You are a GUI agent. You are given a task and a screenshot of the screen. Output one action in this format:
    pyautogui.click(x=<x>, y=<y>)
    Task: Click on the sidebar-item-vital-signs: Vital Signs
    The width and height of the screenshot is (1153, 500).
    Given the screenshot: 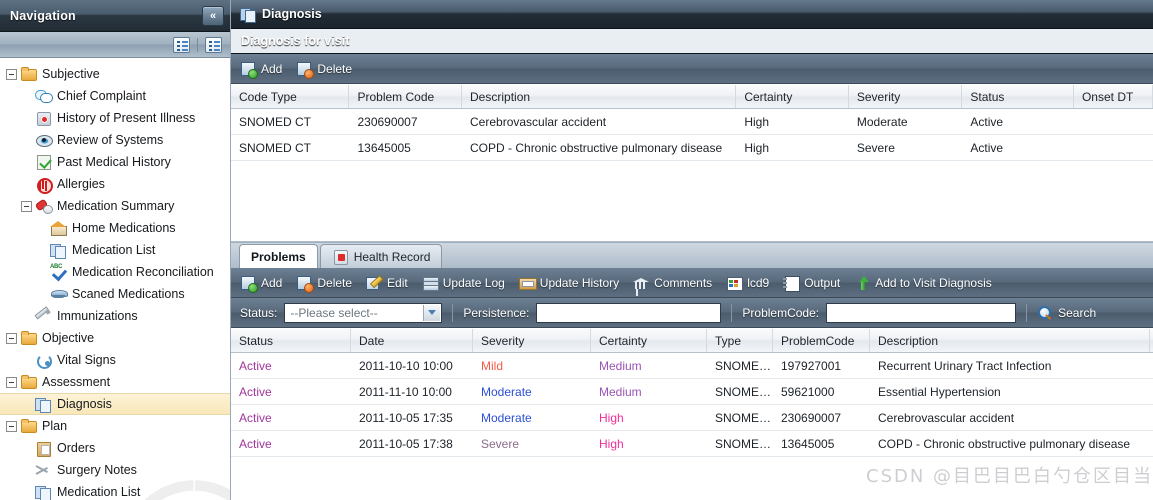 What is the action you would take?
    pyautogui.click(x=115, y=360)
    